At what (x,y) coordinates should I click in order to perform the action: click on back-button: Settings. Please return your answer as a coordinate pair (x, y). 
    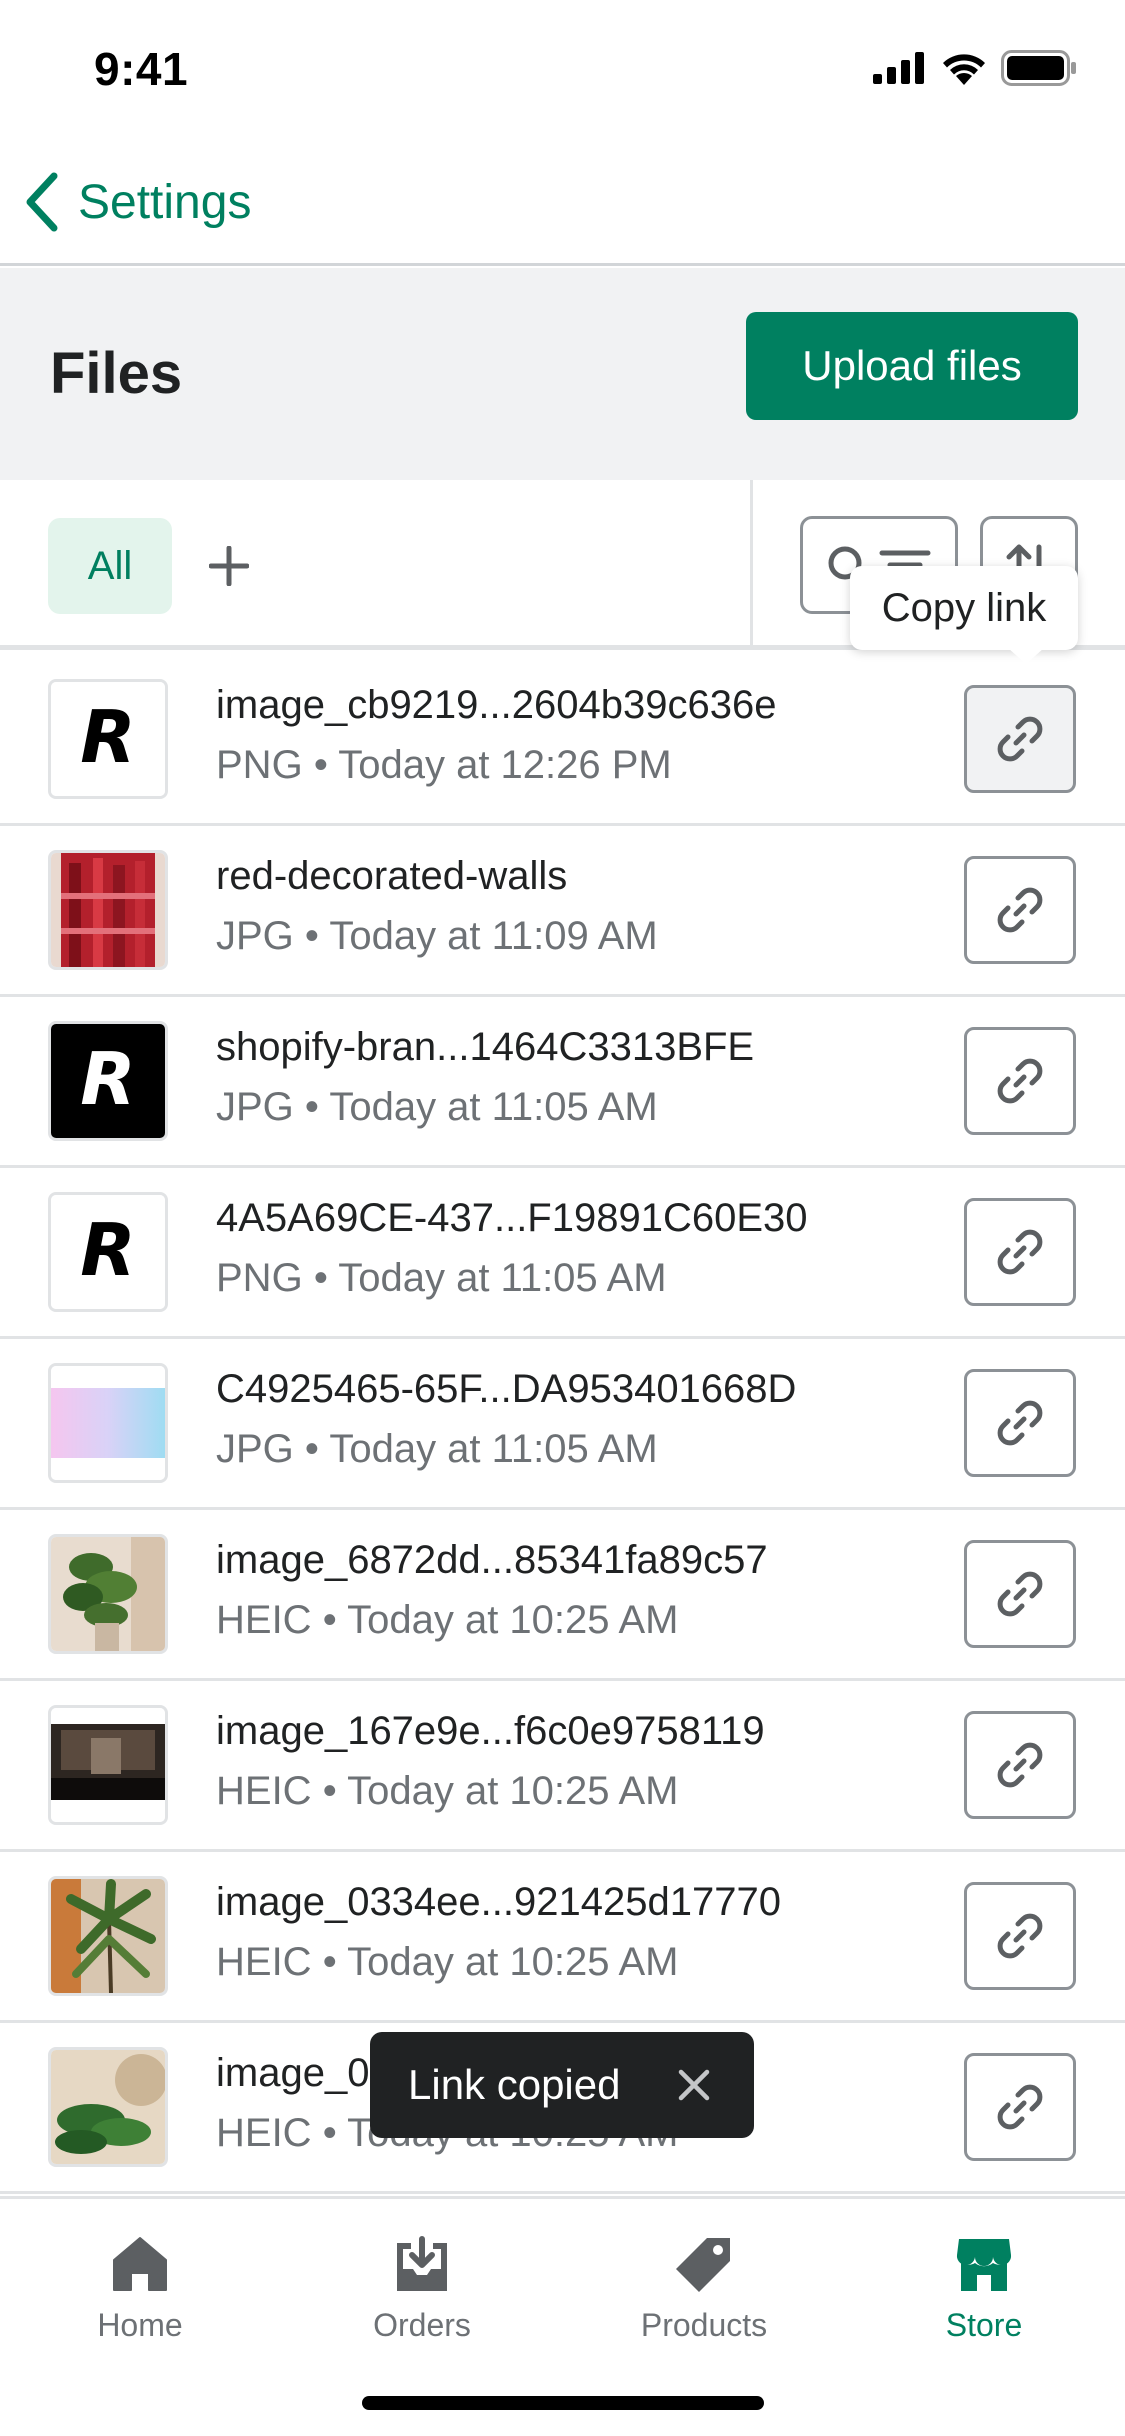
    Looking at the image, I should click on (137, 202).